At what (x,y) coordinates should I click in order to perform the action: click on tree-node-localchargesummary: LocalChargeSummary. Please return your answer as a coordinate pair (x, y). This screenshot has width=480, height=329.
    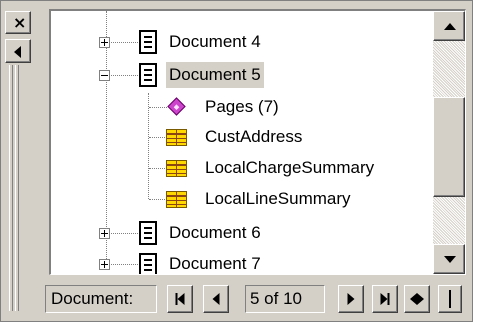
    Looking at the image, I should click on (289, 168).